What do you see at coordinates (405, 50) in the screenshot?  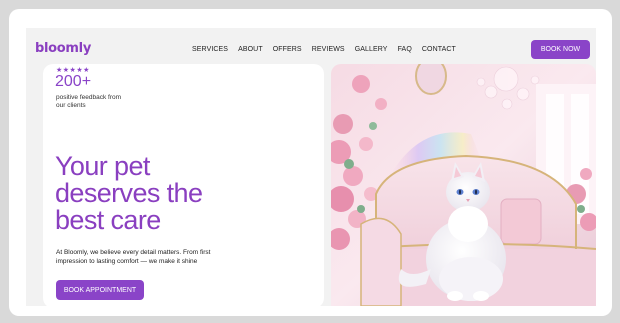 I see `nav-faq: FAQ` at bounding box center [405, 50].